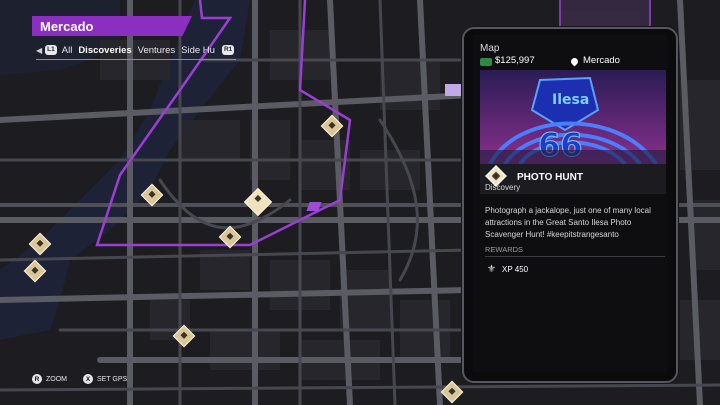 This screenshot has height=405, width=720. I want to click on zoom-prompt: R ZOOM, so click(49, 379).